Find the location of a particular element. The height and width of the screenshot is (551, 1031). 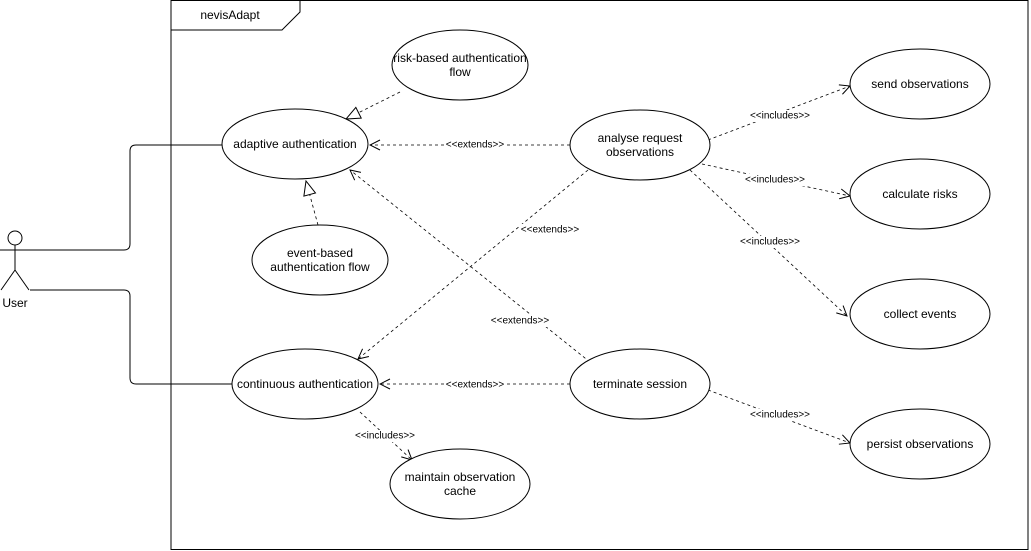

use-case-analyse: analyse requestobservations is located at coordinates (640, 145).